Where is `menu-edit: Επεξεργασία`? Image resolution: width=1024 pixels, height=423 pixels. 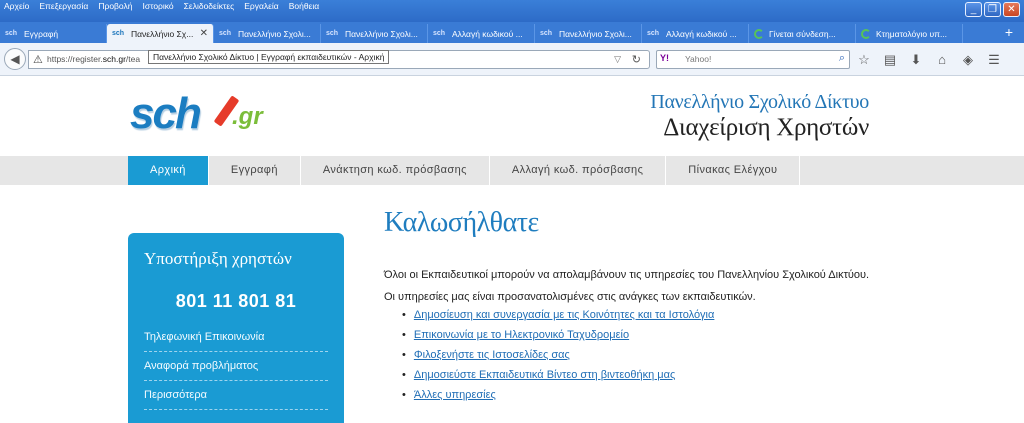
menu-edit: Επεξεργασία is located at coordinates (63, 6).